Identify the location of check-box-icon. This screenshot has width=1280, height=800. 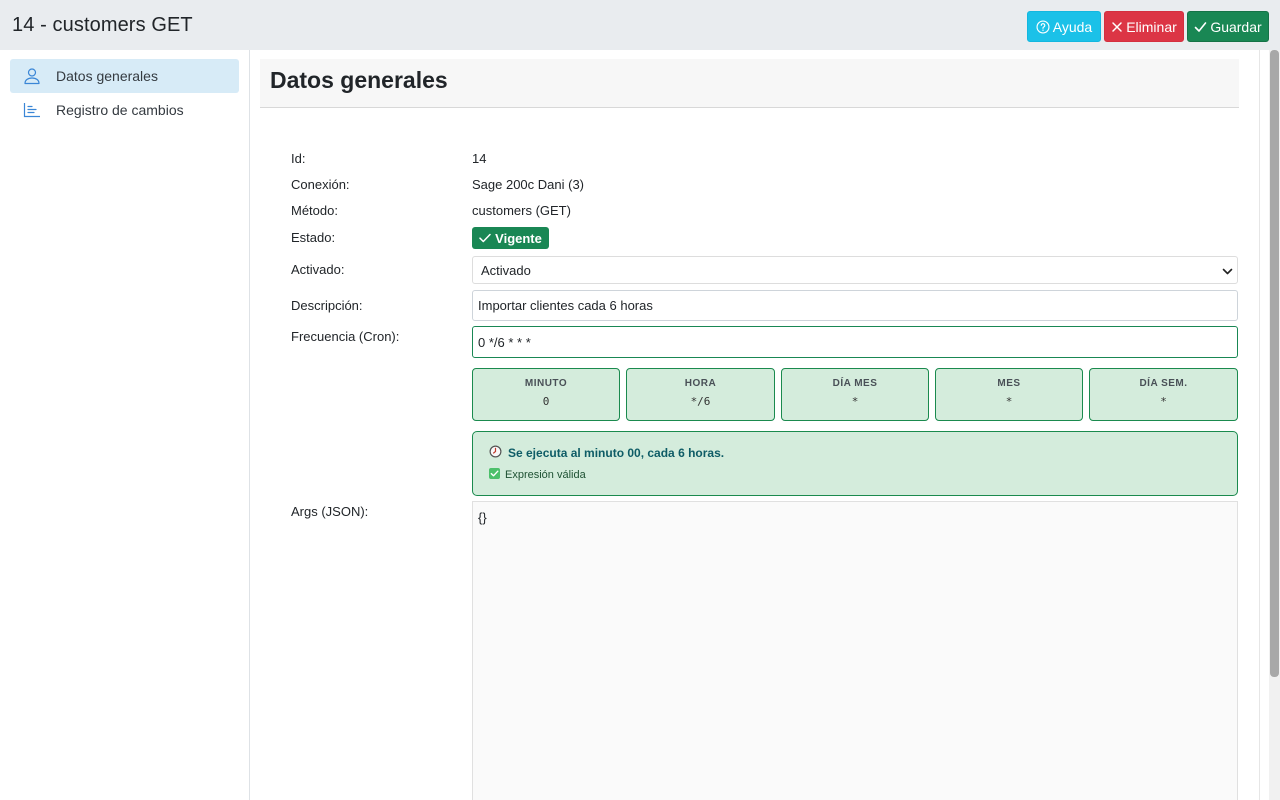
(494, 475).